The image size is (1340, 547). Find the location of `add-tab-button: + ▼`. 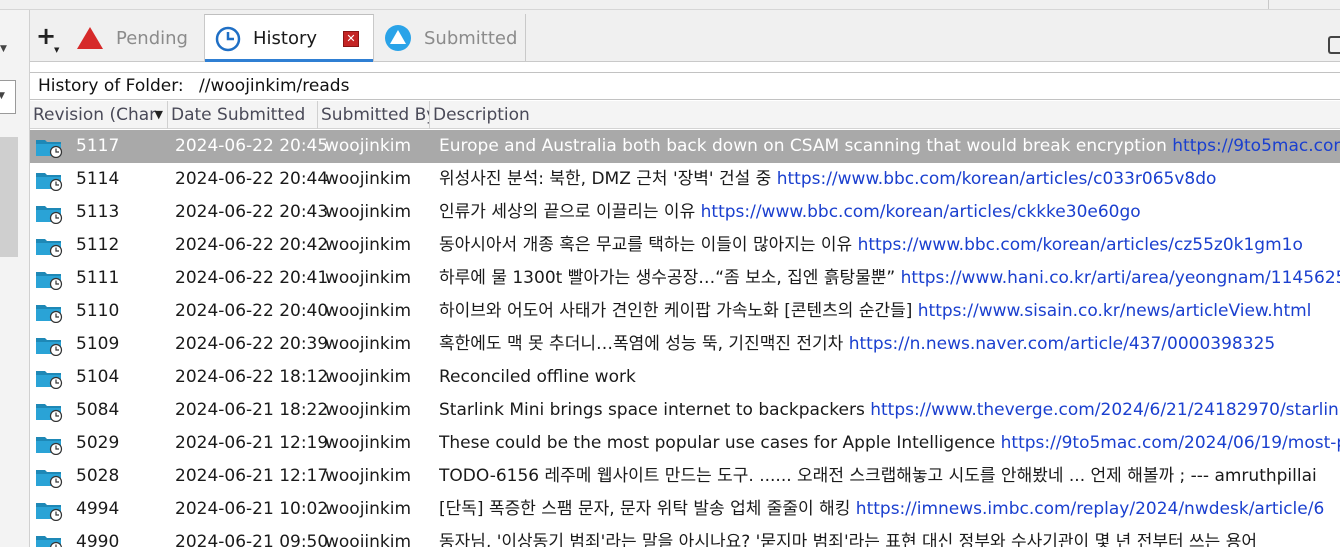

add-tab-button: + ▼ is located at coordinates (47, 39).